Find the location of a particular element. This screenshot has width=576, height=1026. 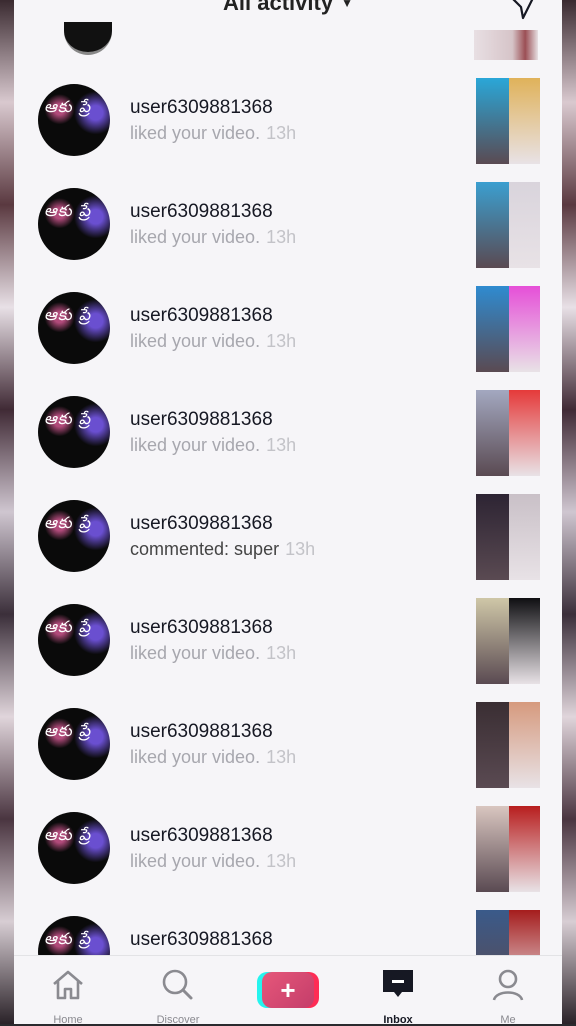

nav-discover: Discover is located at coordinates (178, 991).